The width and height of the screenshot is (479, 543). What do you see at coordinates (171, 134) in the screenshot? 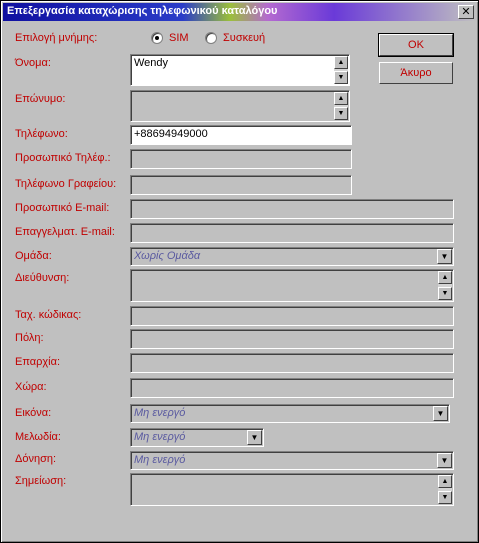
I see `phone-value: +88694949000` at bounding box center [171, 134].